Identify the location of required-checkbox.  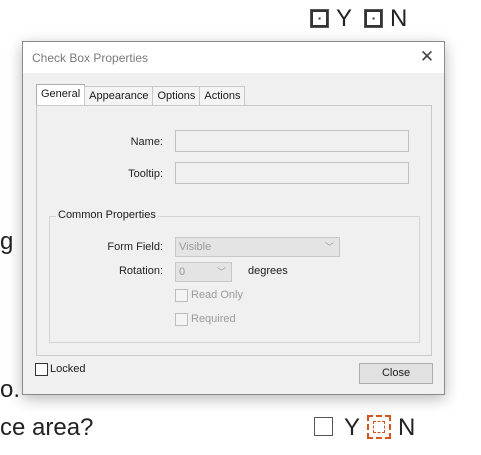
(181, 319).